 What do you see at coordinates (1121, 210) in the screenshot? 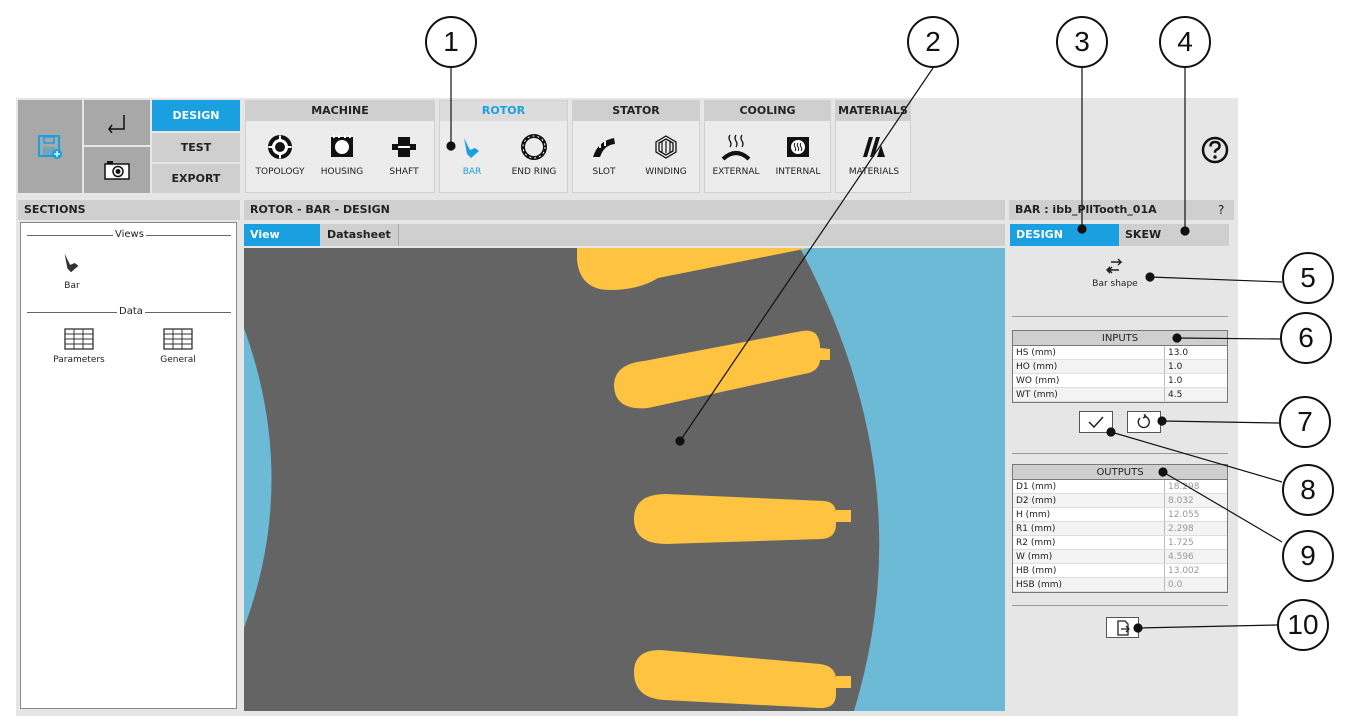
I see `bar-header: BAR : ibb_PllTooth_01A` at bounding box center [1121, 210].